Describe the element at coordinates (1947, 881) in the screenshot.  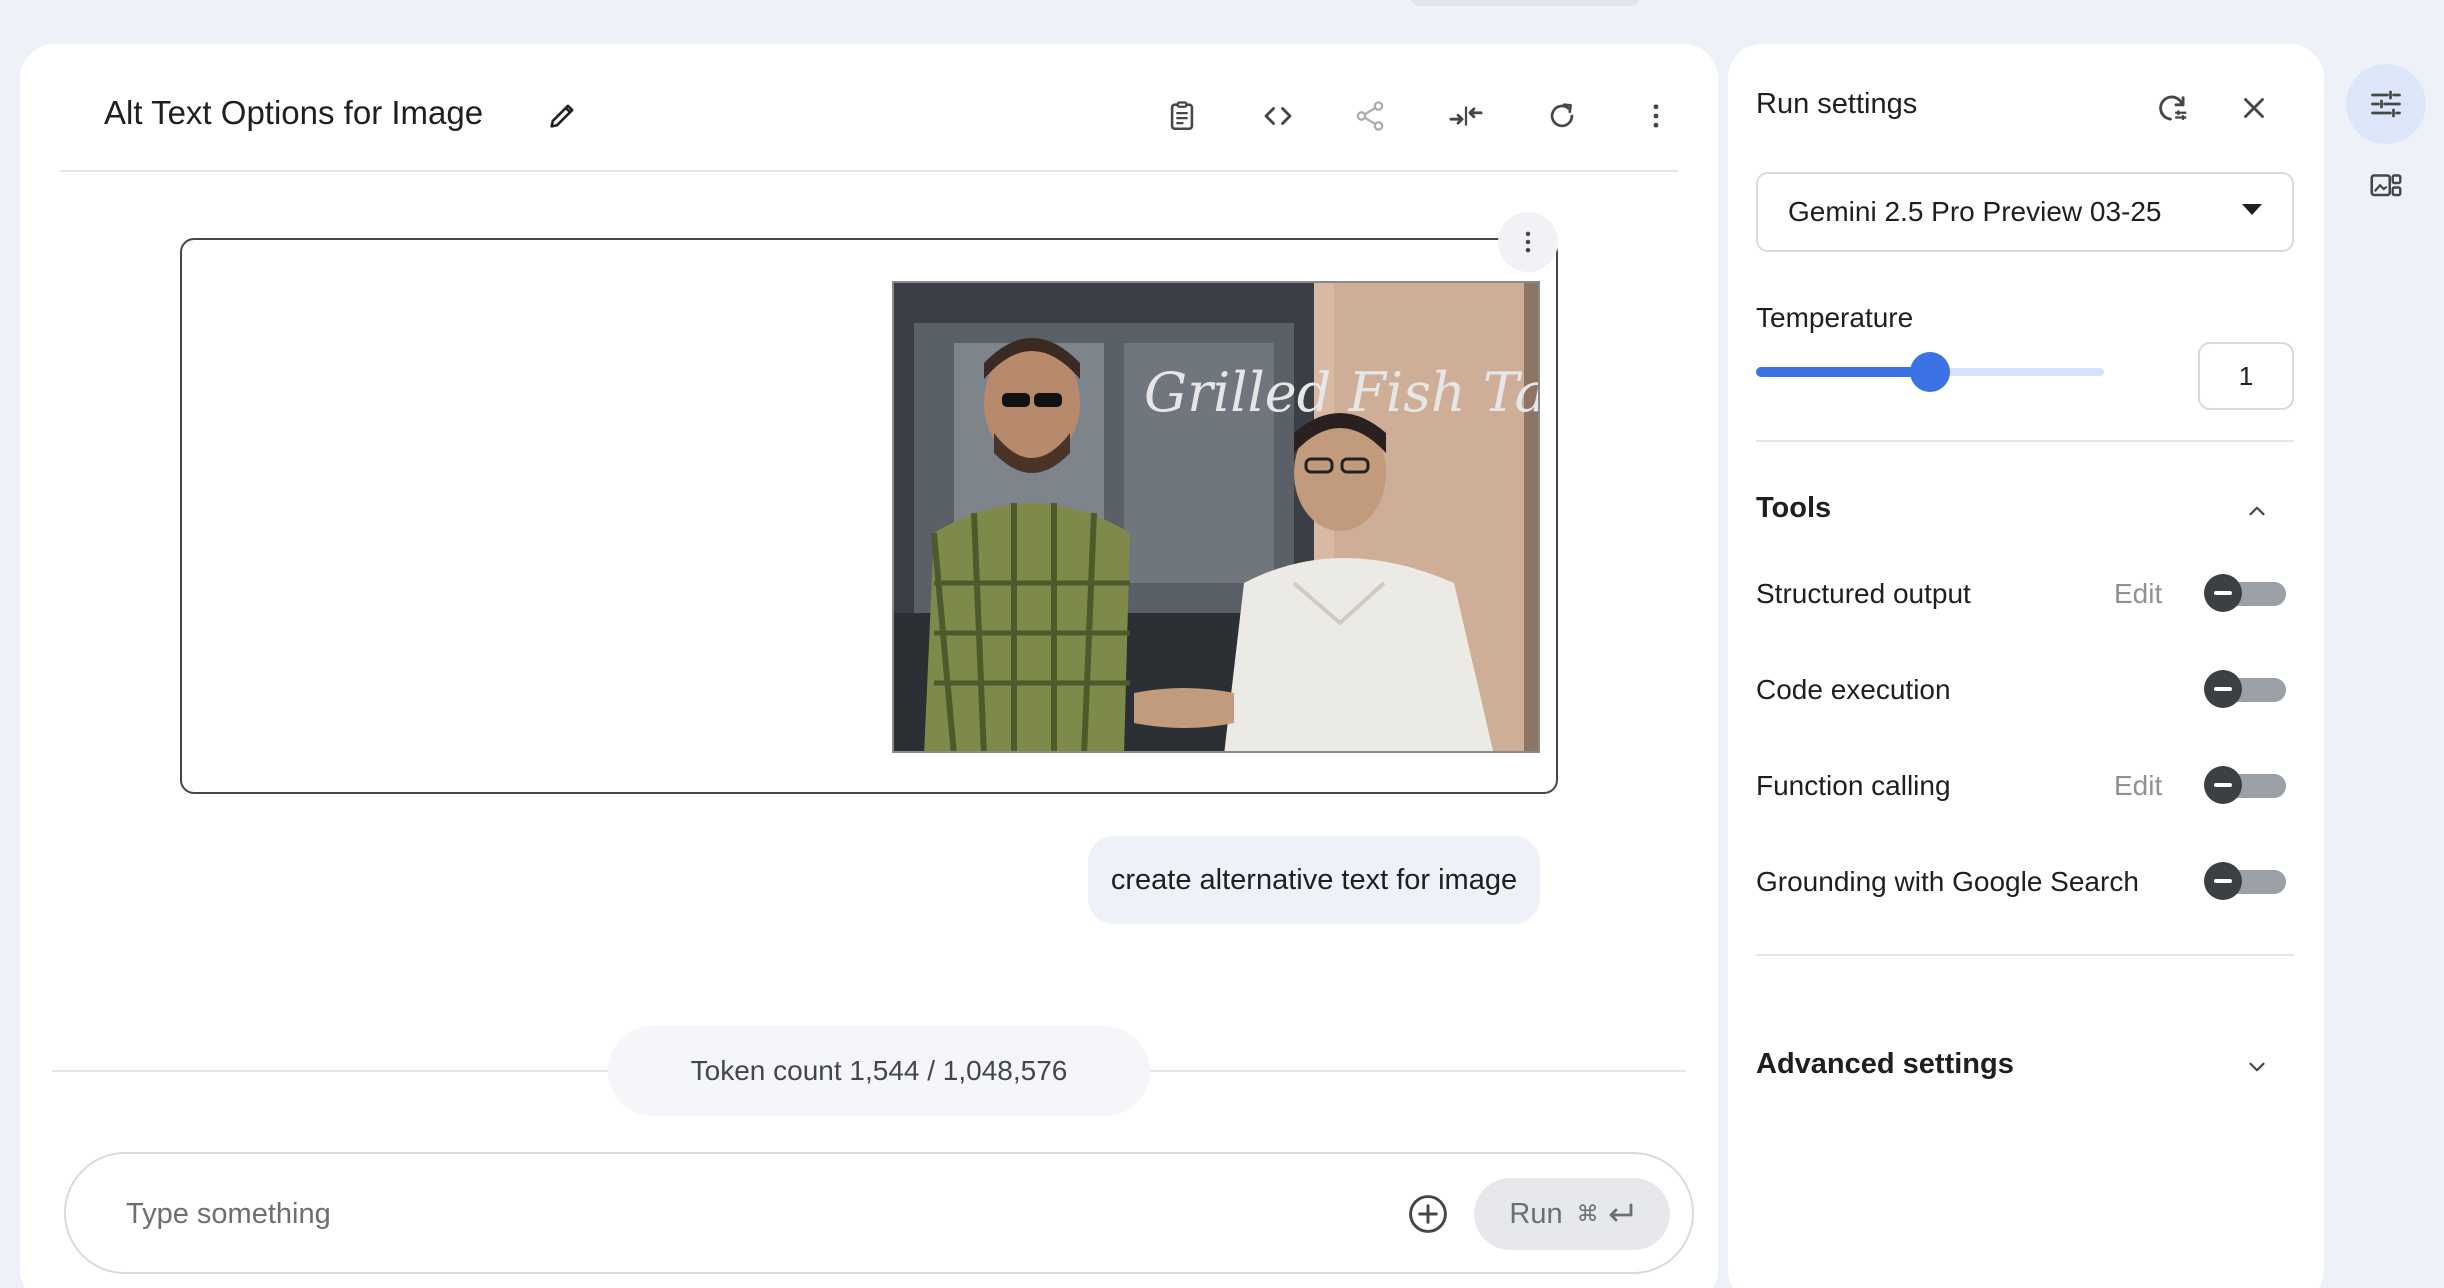
I see `tool-label: Grounding with Google Search` at that location.